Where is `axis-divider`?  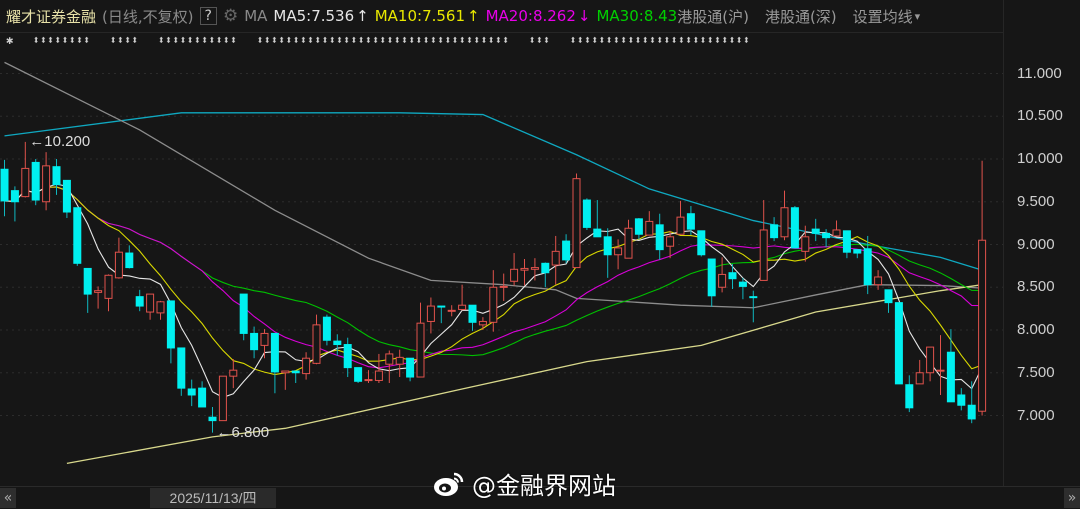 axis-divider is located at coordinates (1003, 243).